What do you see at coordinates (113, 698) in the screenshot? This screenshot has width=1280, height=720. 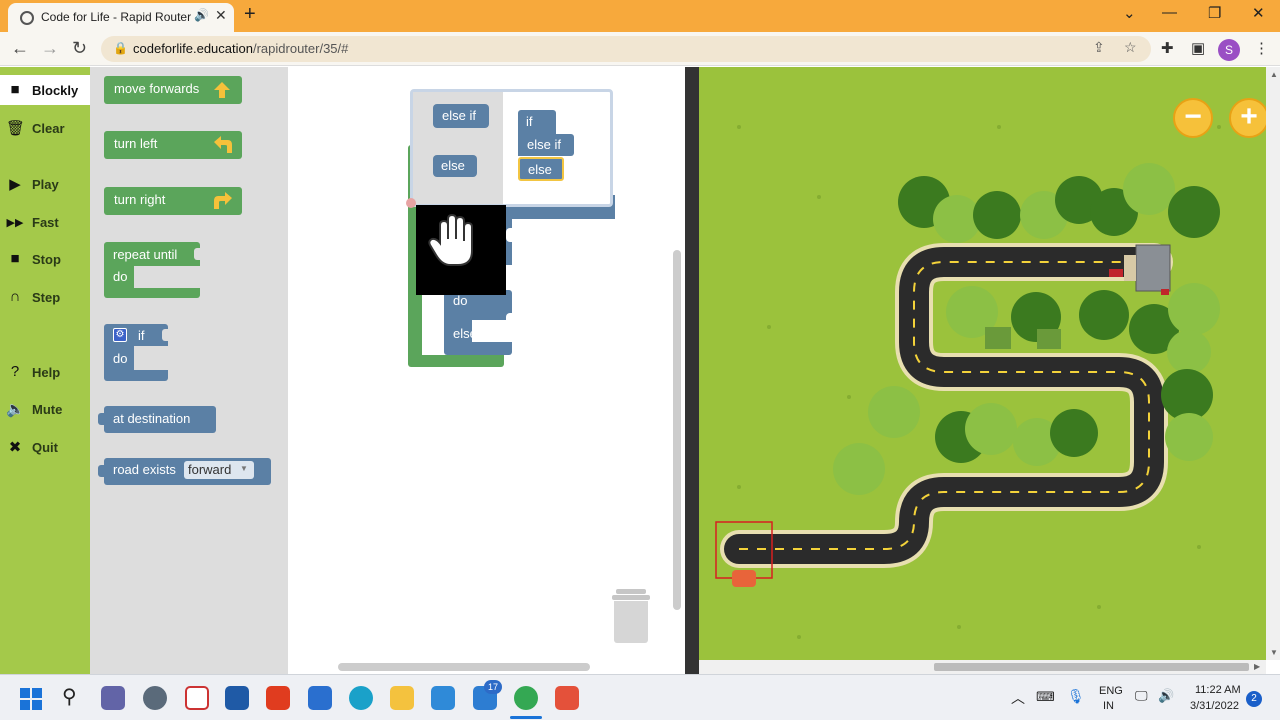 I see `teams-icon` at bounding box center [113, 698].